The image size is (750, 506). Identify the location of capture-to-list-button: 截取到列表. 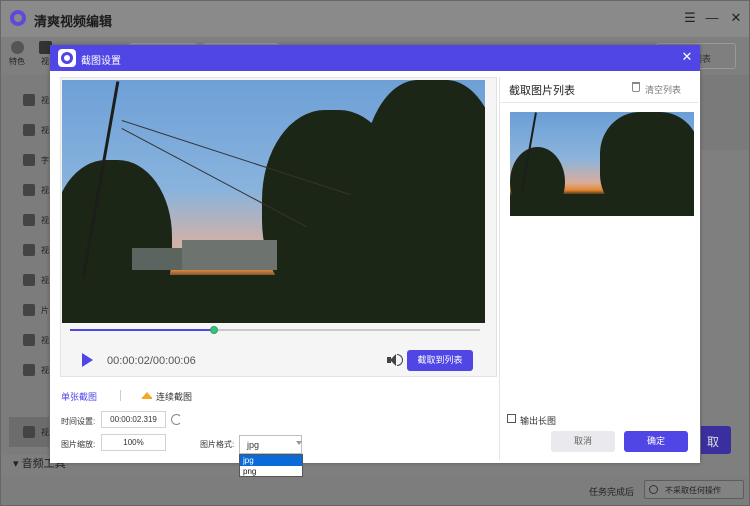
(440, 360).